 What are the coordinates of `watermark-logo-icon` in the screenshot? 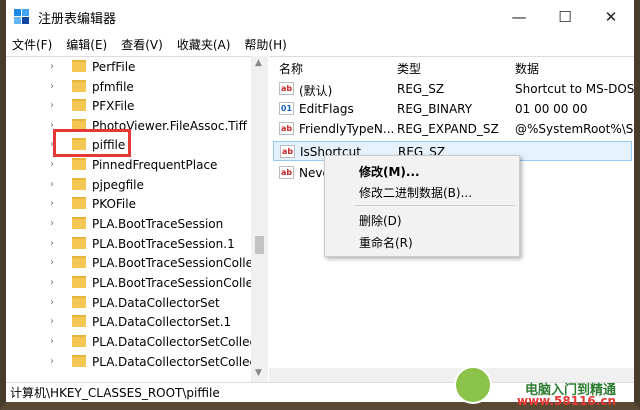 It's located at (473, 385).